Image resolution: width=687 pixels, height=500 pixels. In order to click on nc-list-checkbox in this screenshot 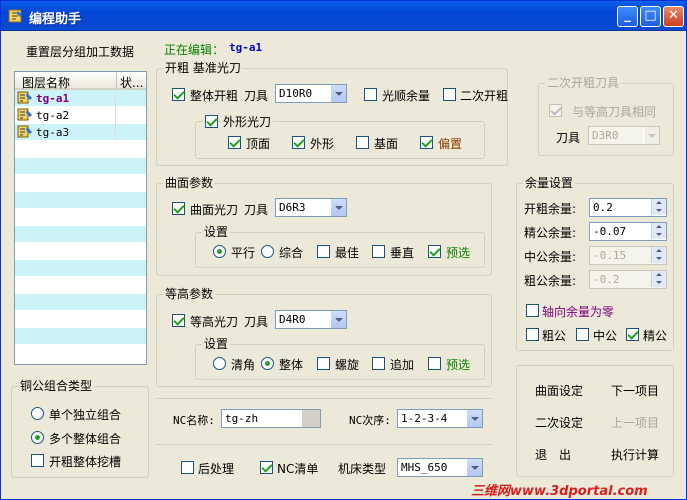, I will do `click(266, 467)`.